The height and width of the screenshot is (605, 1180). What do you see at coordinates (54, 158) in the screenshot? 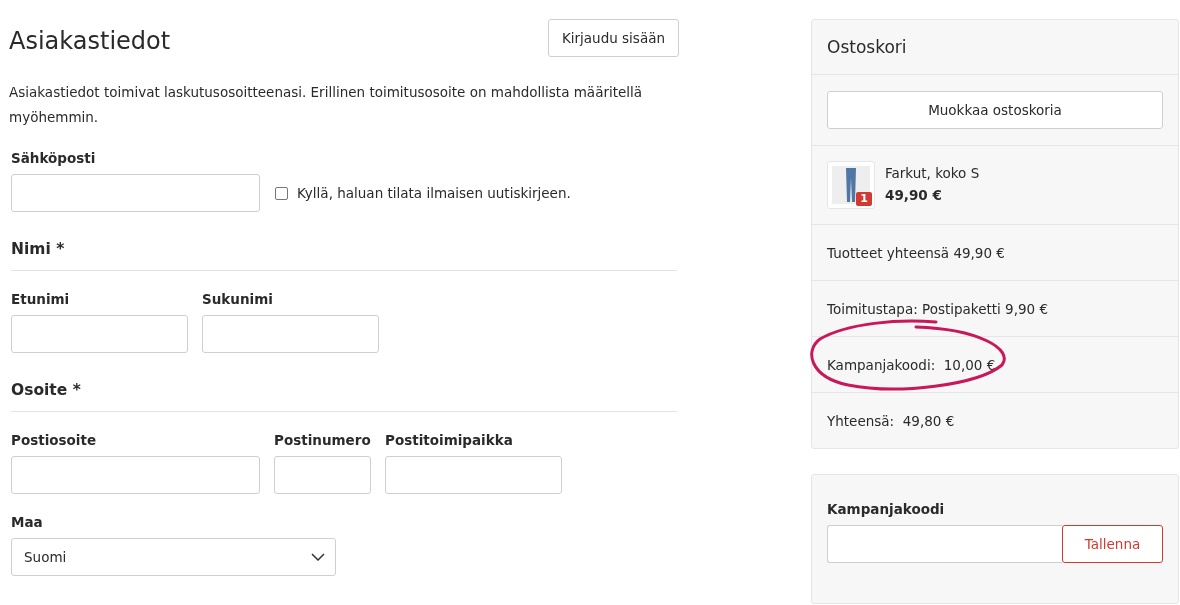
I see `field-label: Sähköposti` at bounding box center [54, 158].